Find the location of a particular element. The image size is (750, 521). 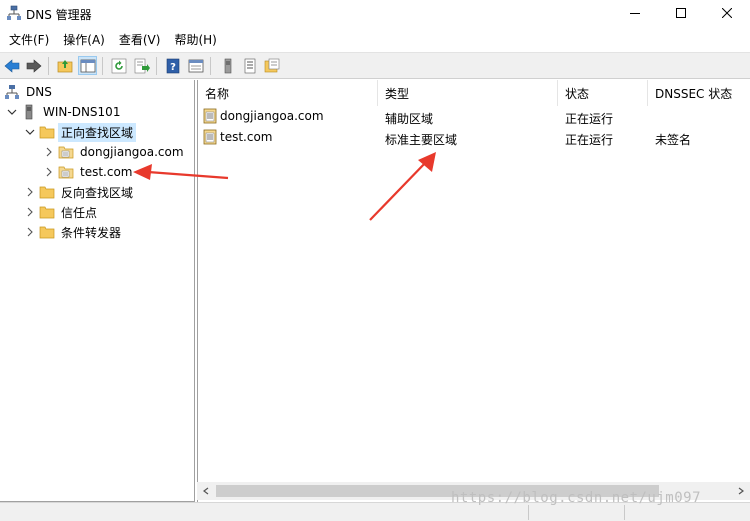

maximize-icon is located at coordinates (681, 13).